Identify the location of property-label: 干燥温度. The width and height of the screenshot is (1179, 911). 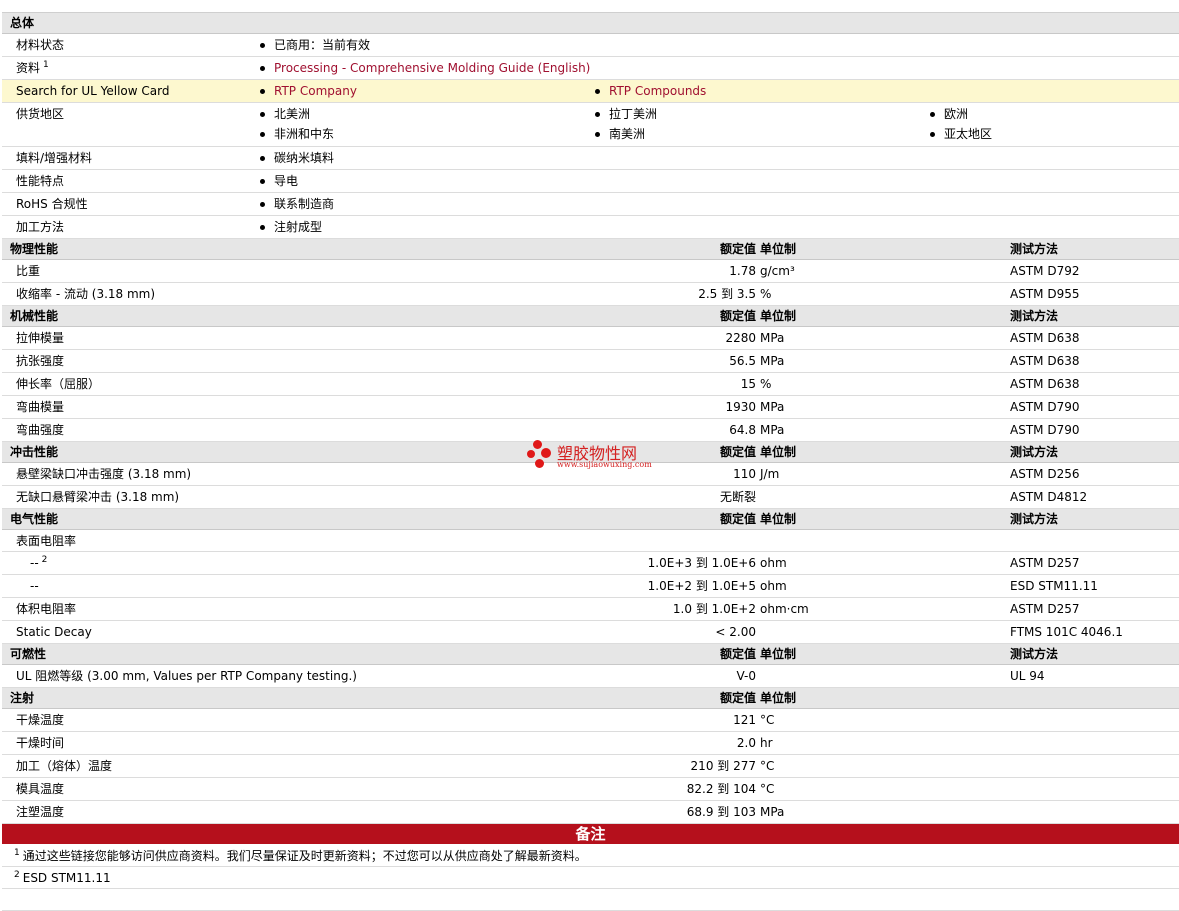
(40, 720).